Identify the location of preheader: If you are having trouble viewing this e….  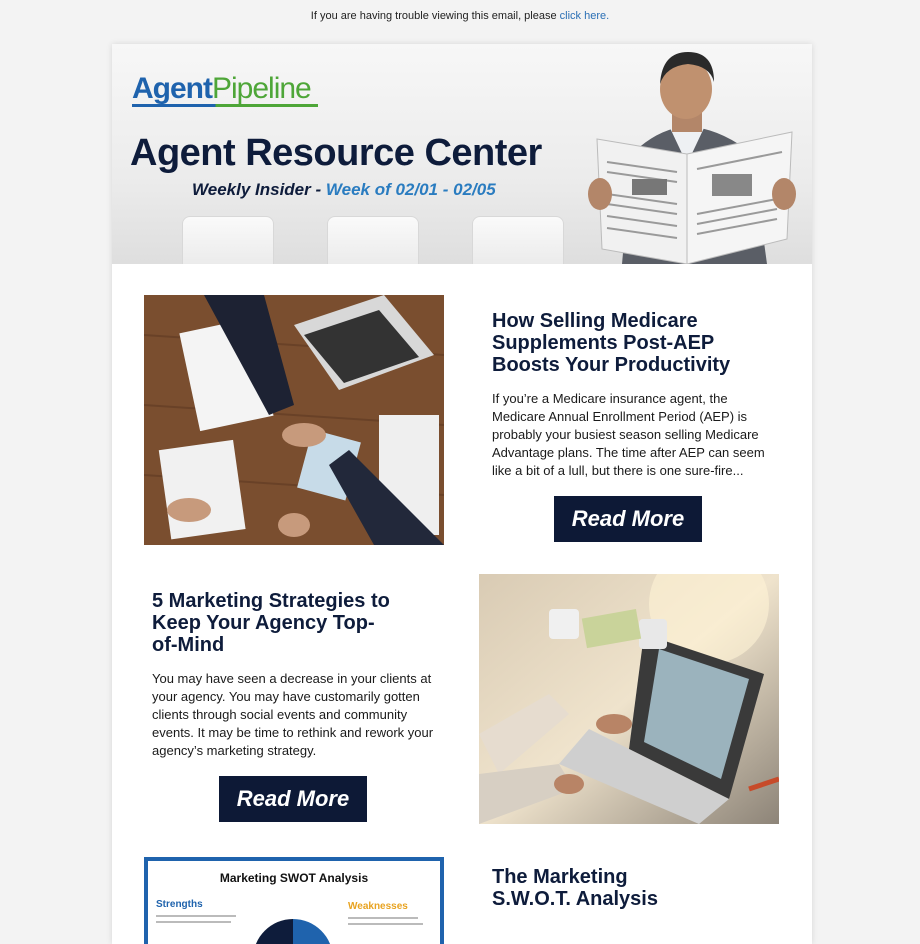
(460, 16).